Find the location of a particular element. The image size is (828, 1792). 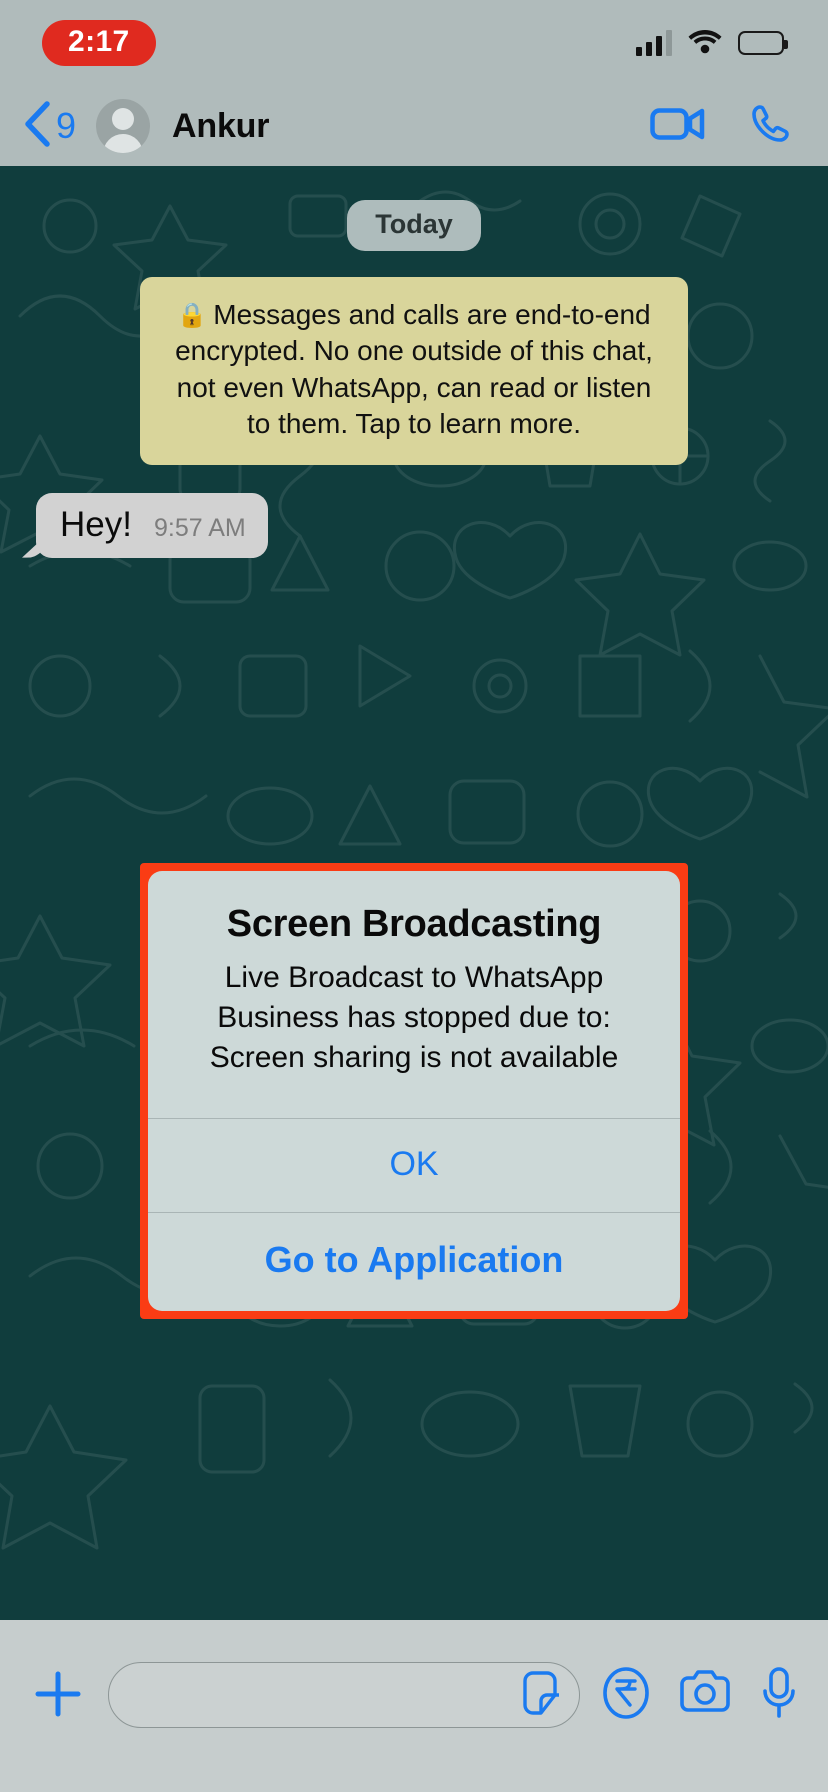

recording-indicator: 2:17 is located at coordinates (99, 43).